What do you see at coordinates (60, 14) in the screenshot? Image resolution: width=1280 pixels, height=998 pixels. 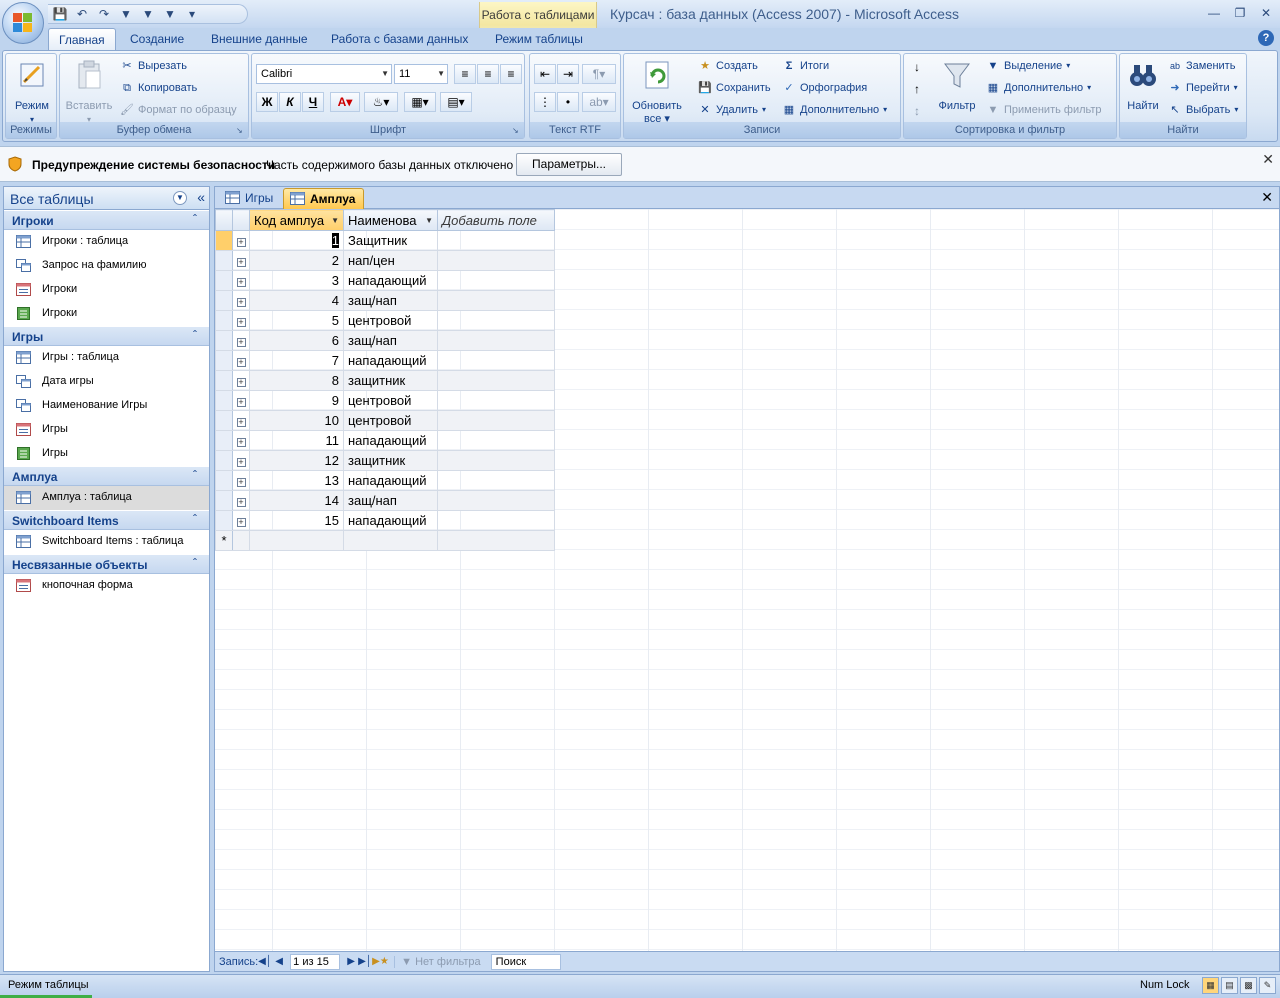 I see `save-icon: 💾` at bounding box center [60, 14].